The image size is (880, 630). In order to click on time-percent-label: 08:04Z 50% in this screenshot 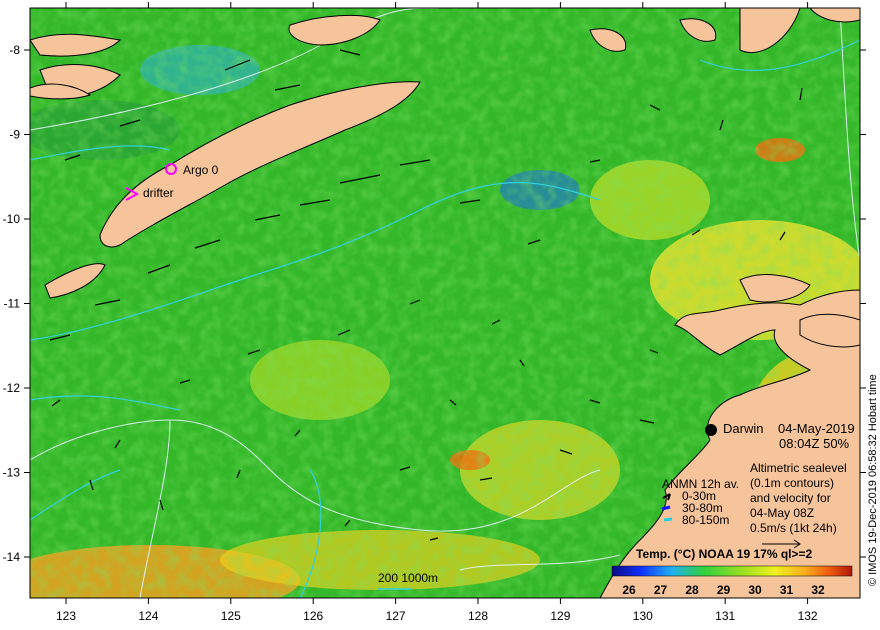, I will do `click(814, 443)`.